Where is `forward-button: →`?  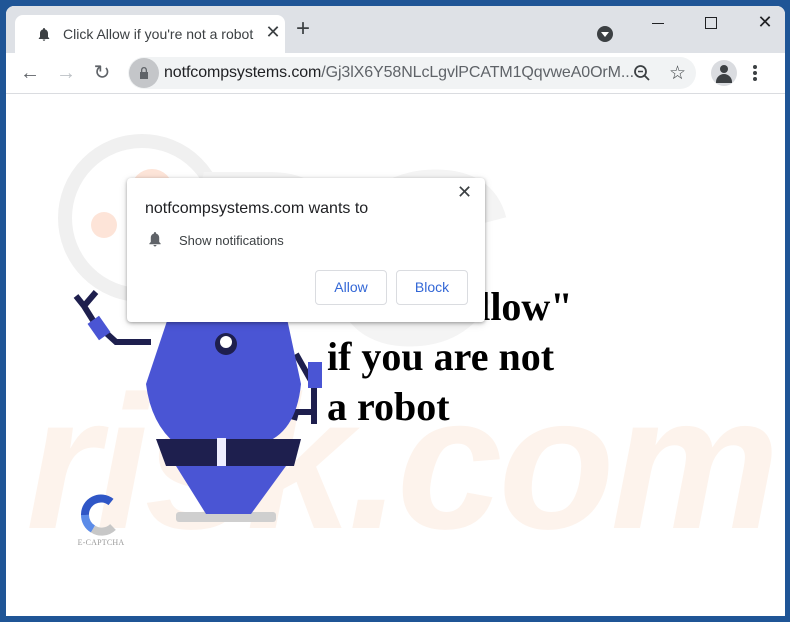
forward-button: → is located at coordinates (66, 73).